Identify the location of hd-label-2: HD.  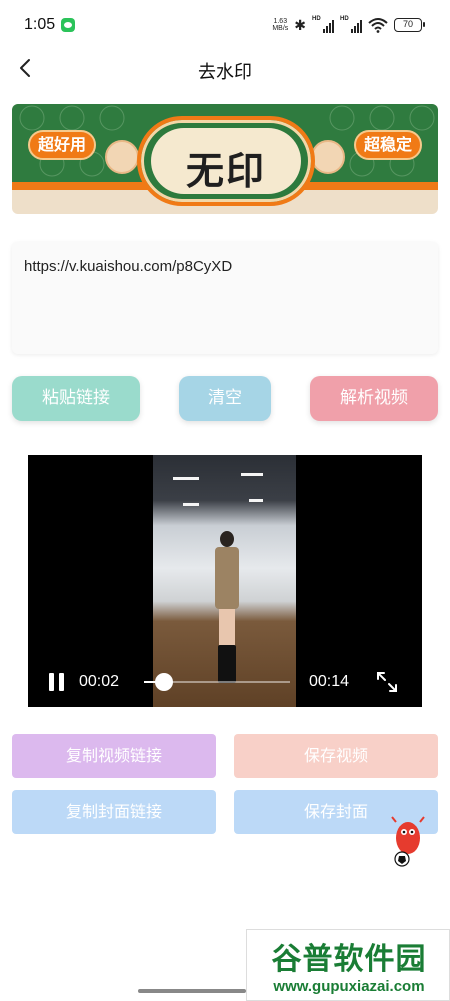
(344, 19).